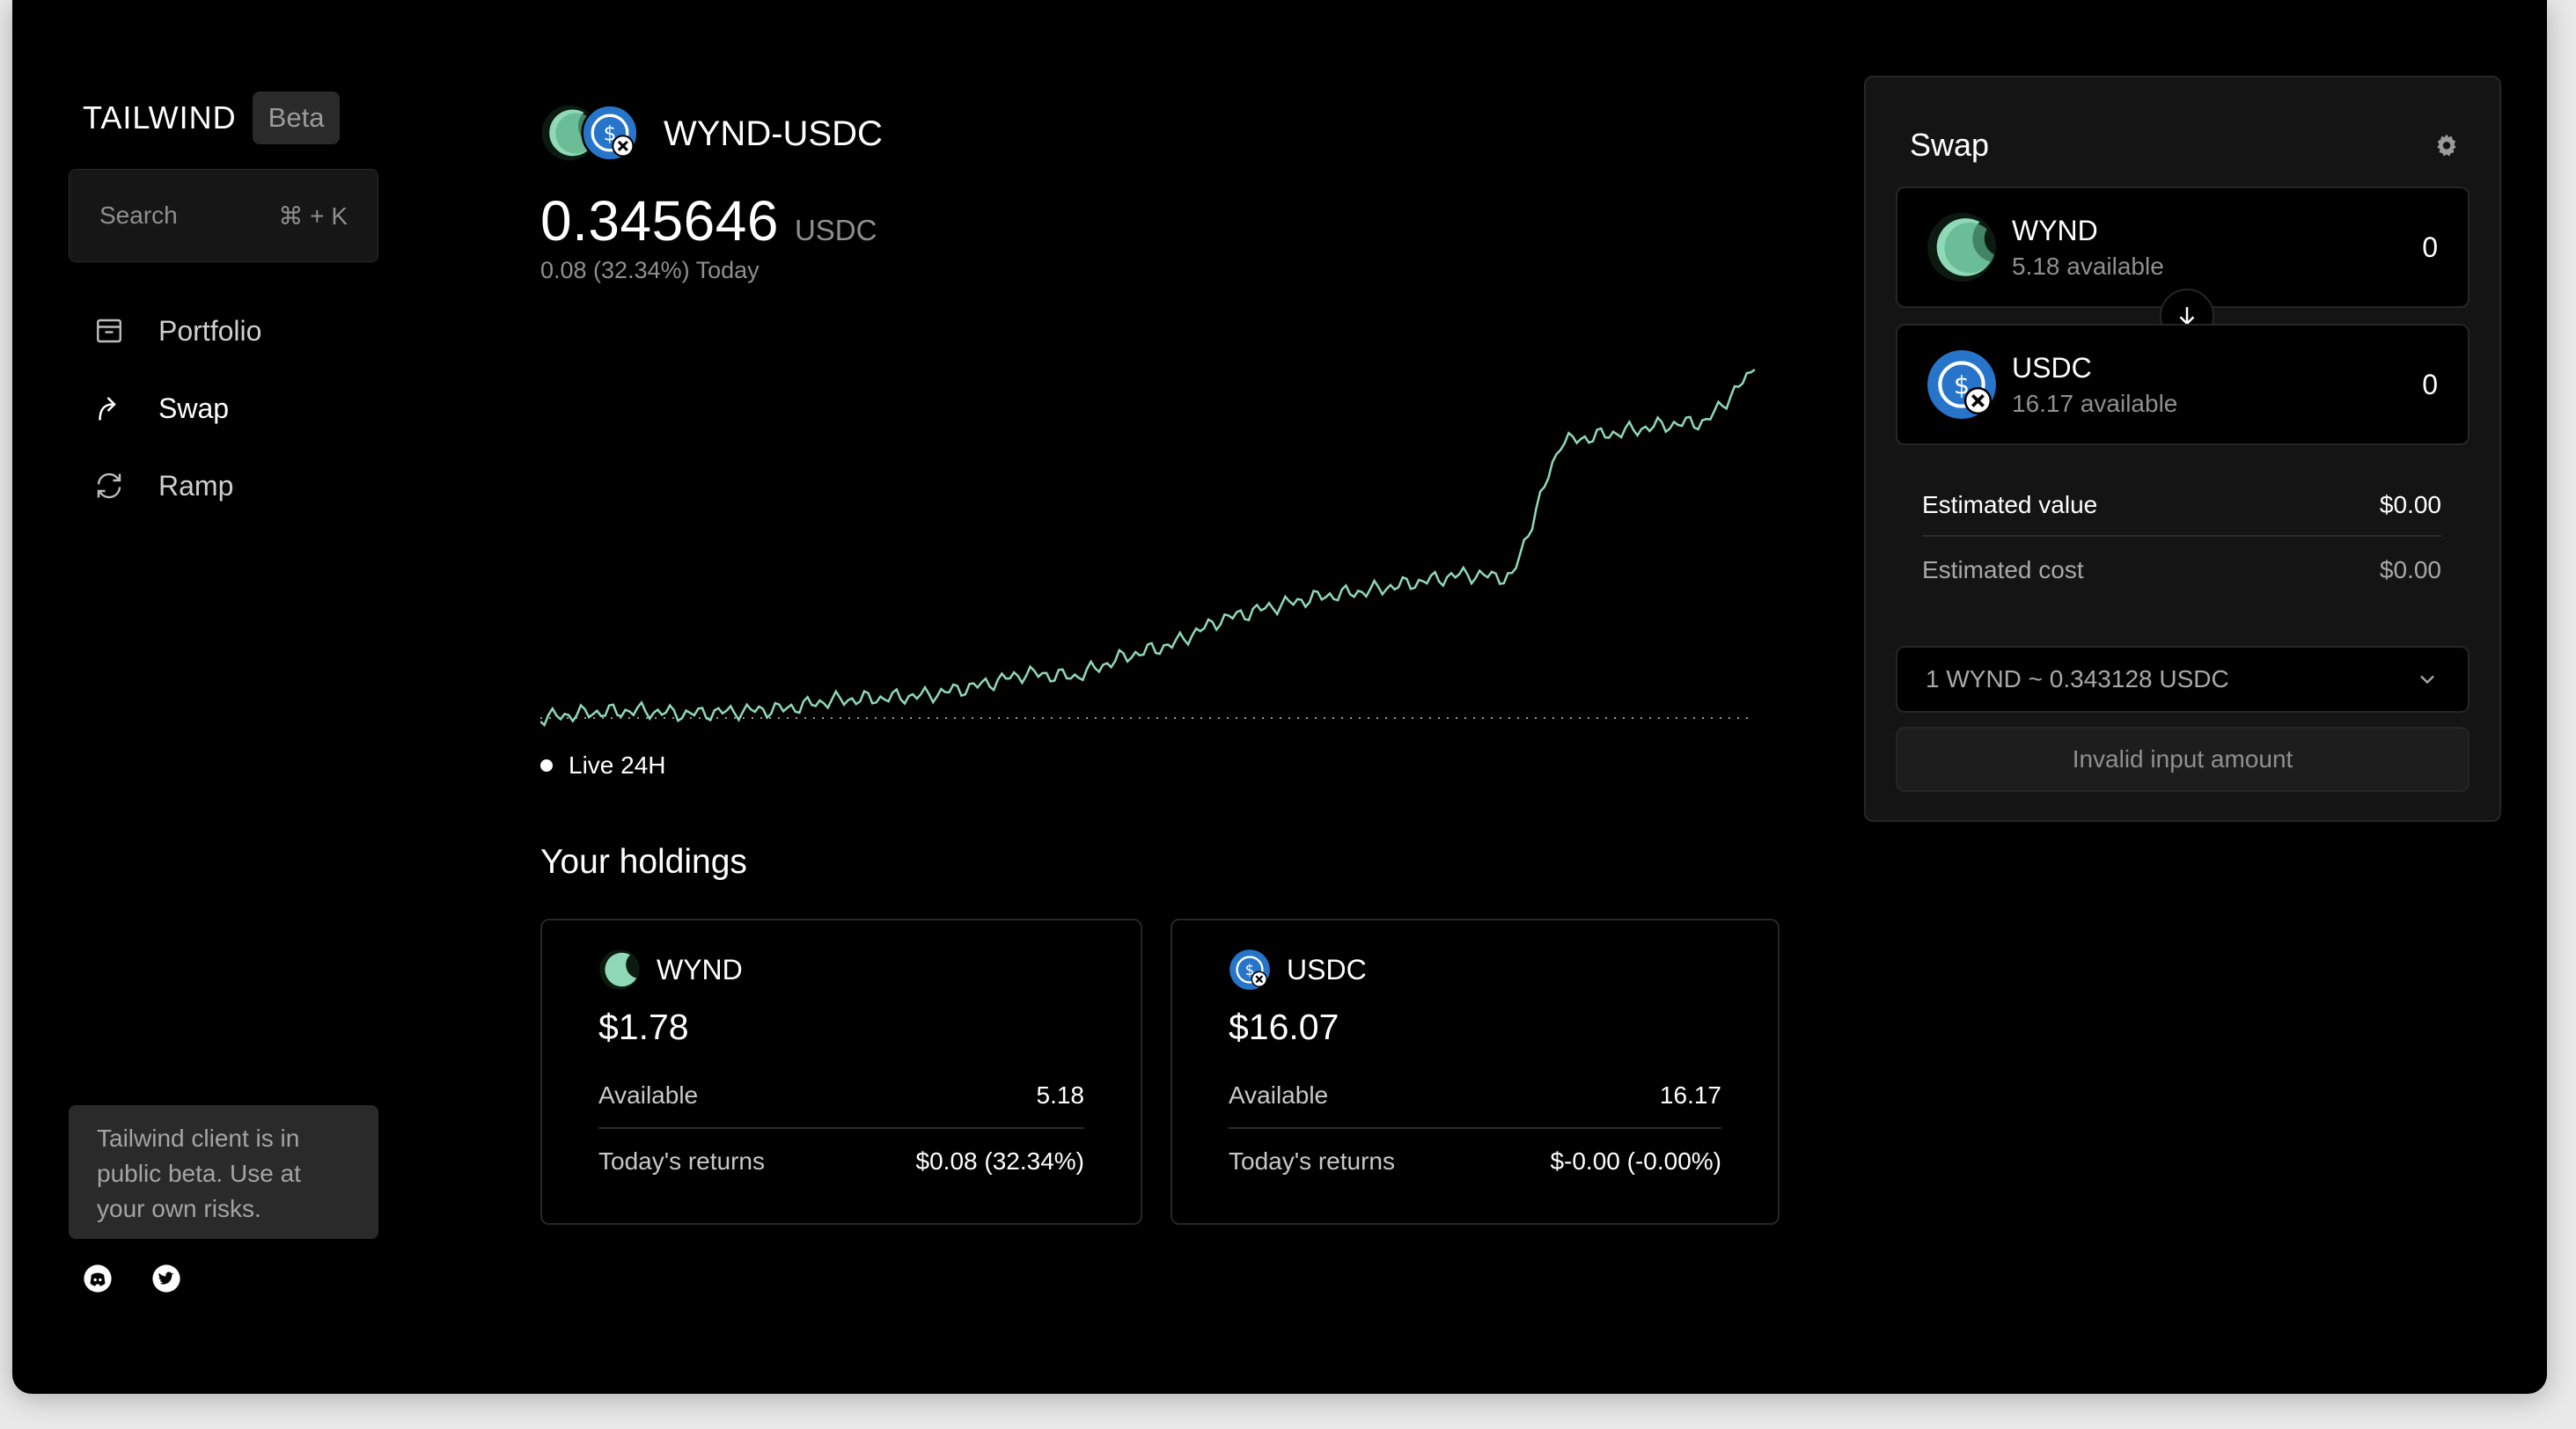 The width and height of the screenshot is (2576, 1429). What do you see at coordinates (841, 1161) in the screenshot?
I see `holding-returns-row: Today's returns $0.08 (32.34%)` at bounding box center [841, 1161].